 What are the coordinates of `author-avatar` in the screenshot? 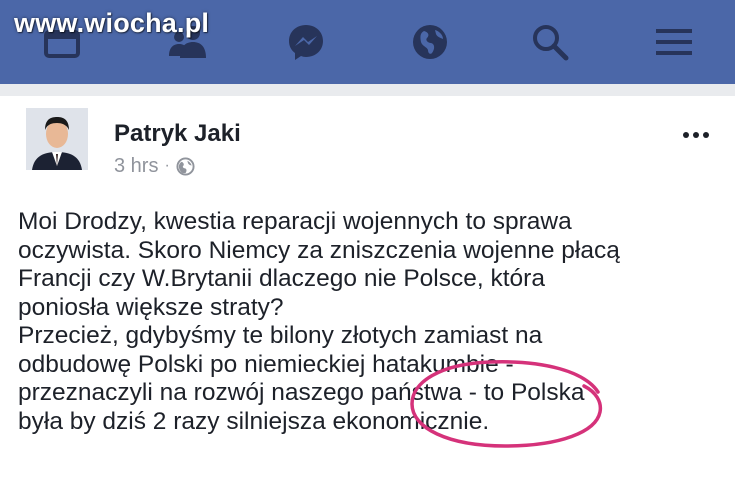 It's located at (57, 139).